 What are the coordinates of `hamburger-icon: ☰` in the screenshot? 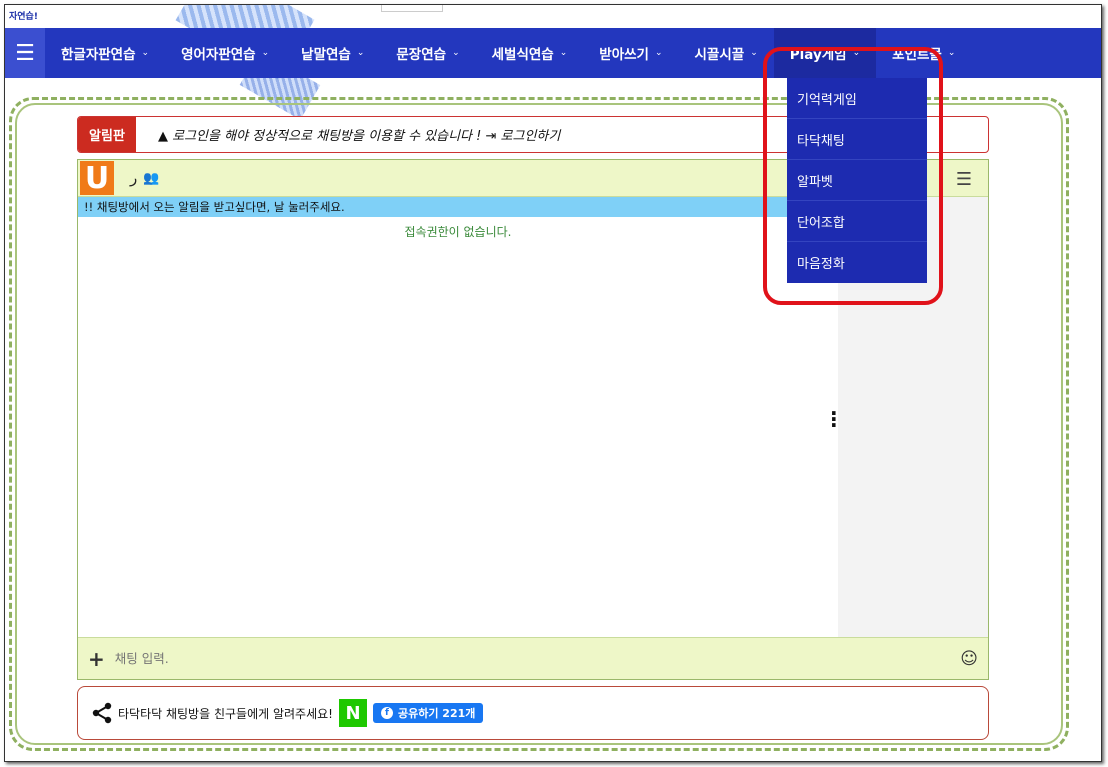 It's located at (25, 53).